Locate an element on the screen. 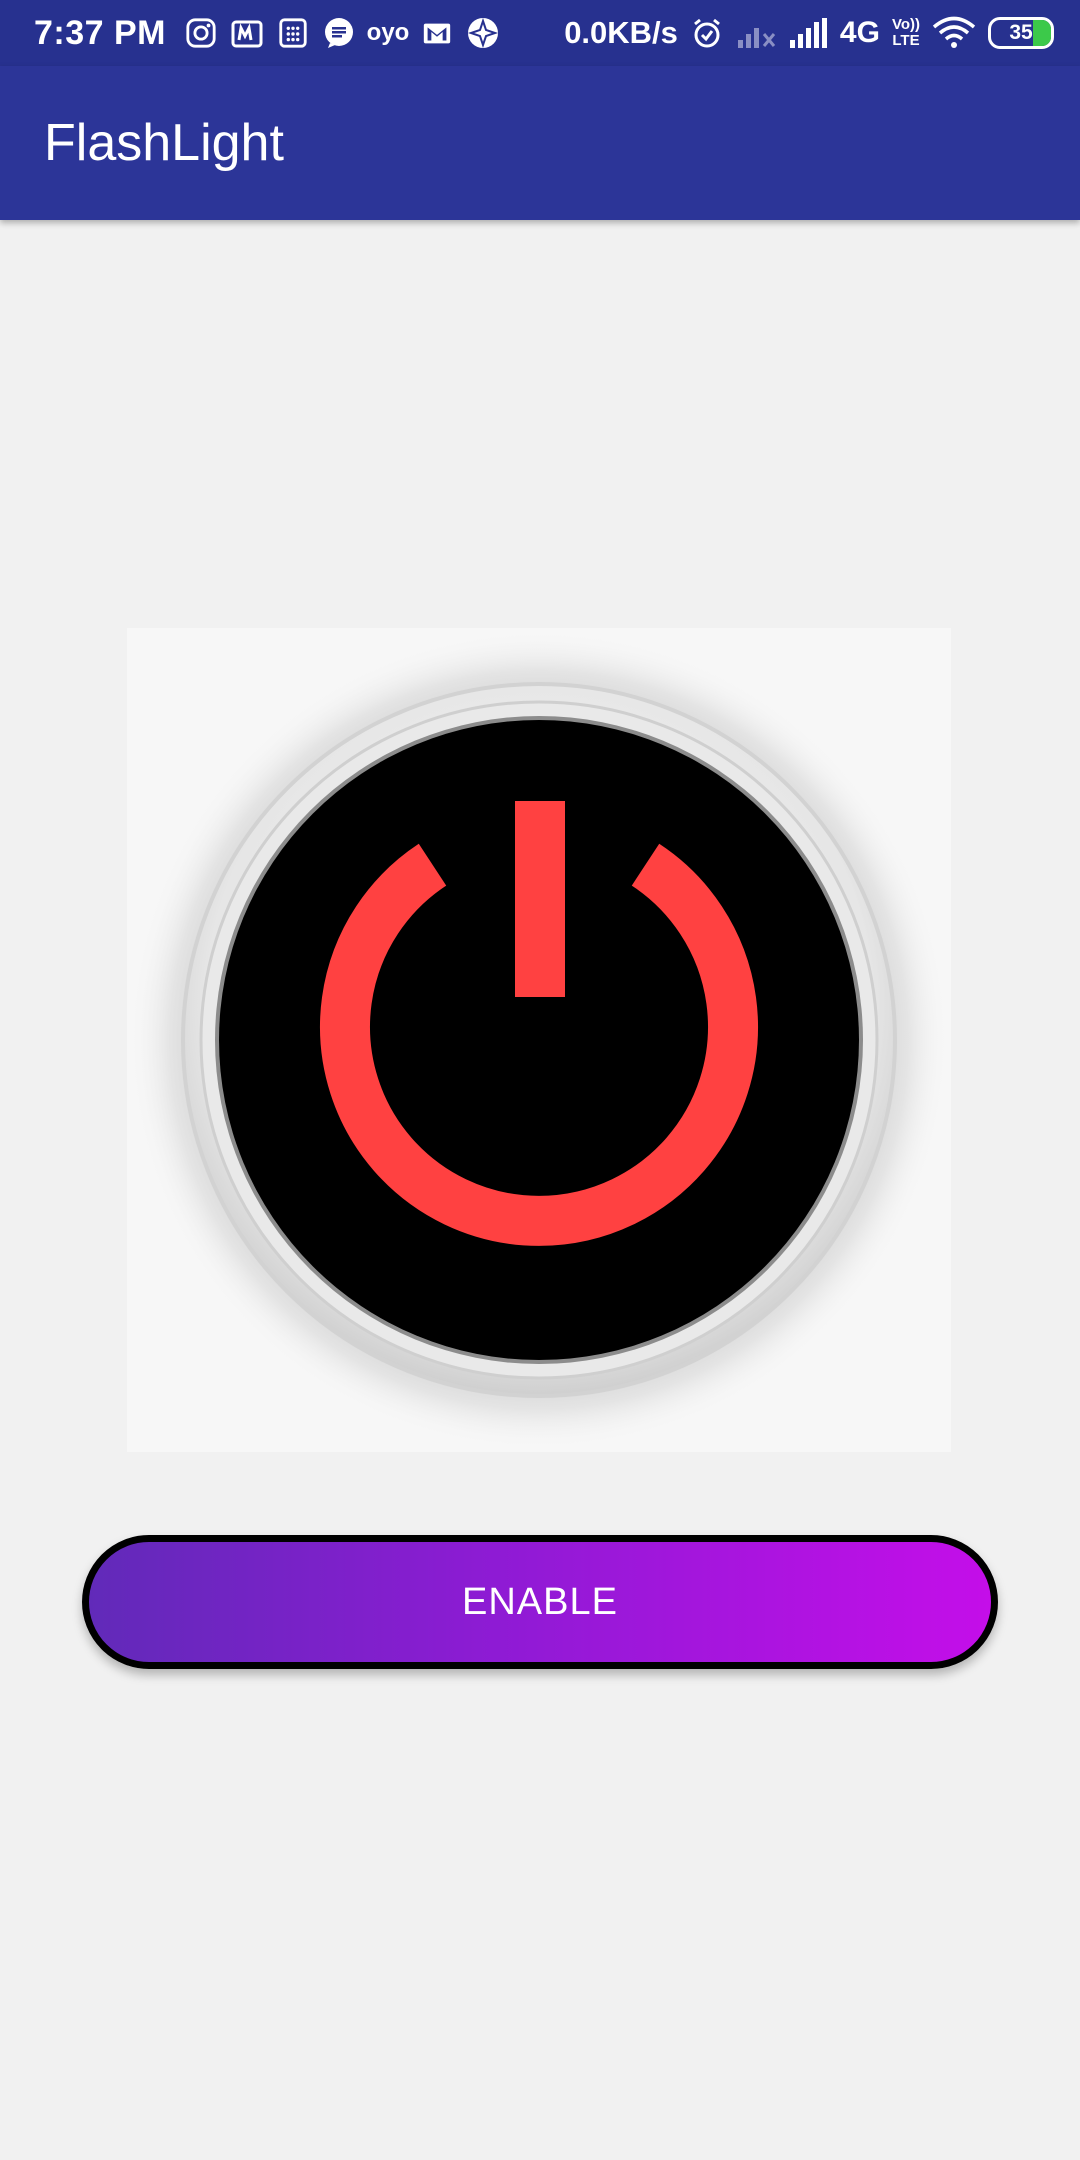 This screenshot has width=1080, height=2160. volte-bottom: LTE is located at coordinates (906, 40).